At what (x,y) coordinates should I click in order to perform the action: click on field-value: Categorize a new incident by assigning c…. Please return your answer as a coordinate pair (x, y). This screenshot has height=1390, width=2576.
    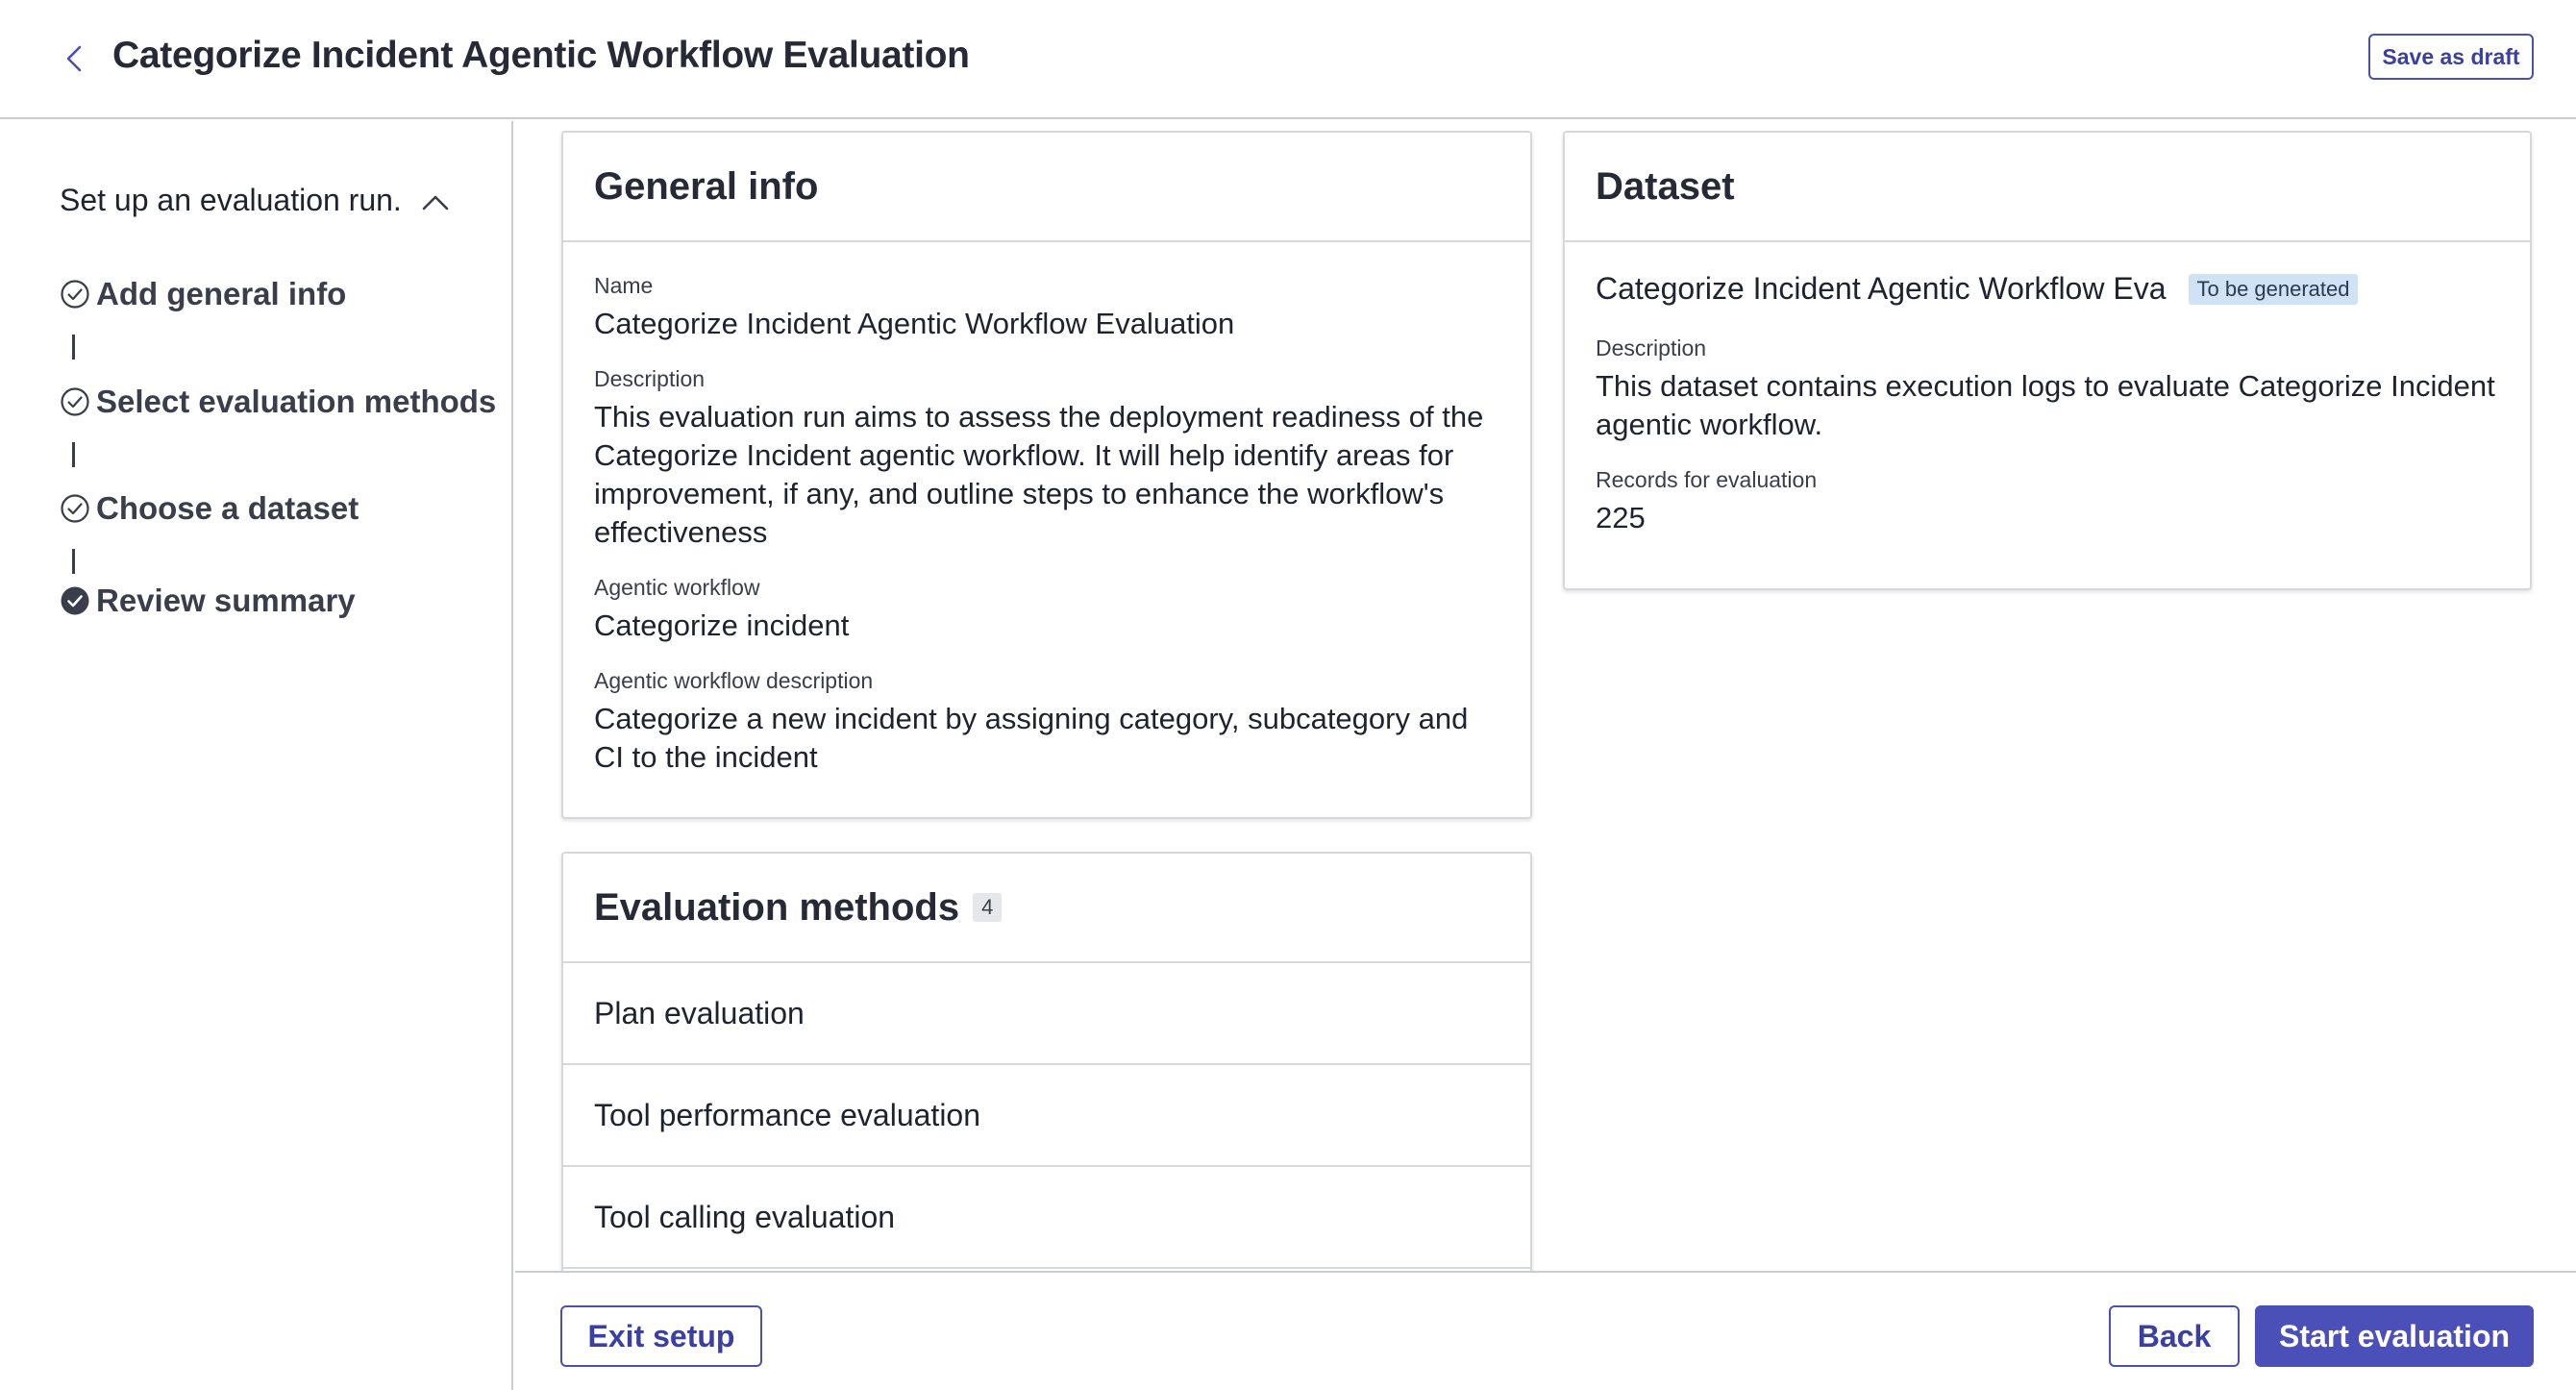
    Looking at the image, I should click on (1031, 738).